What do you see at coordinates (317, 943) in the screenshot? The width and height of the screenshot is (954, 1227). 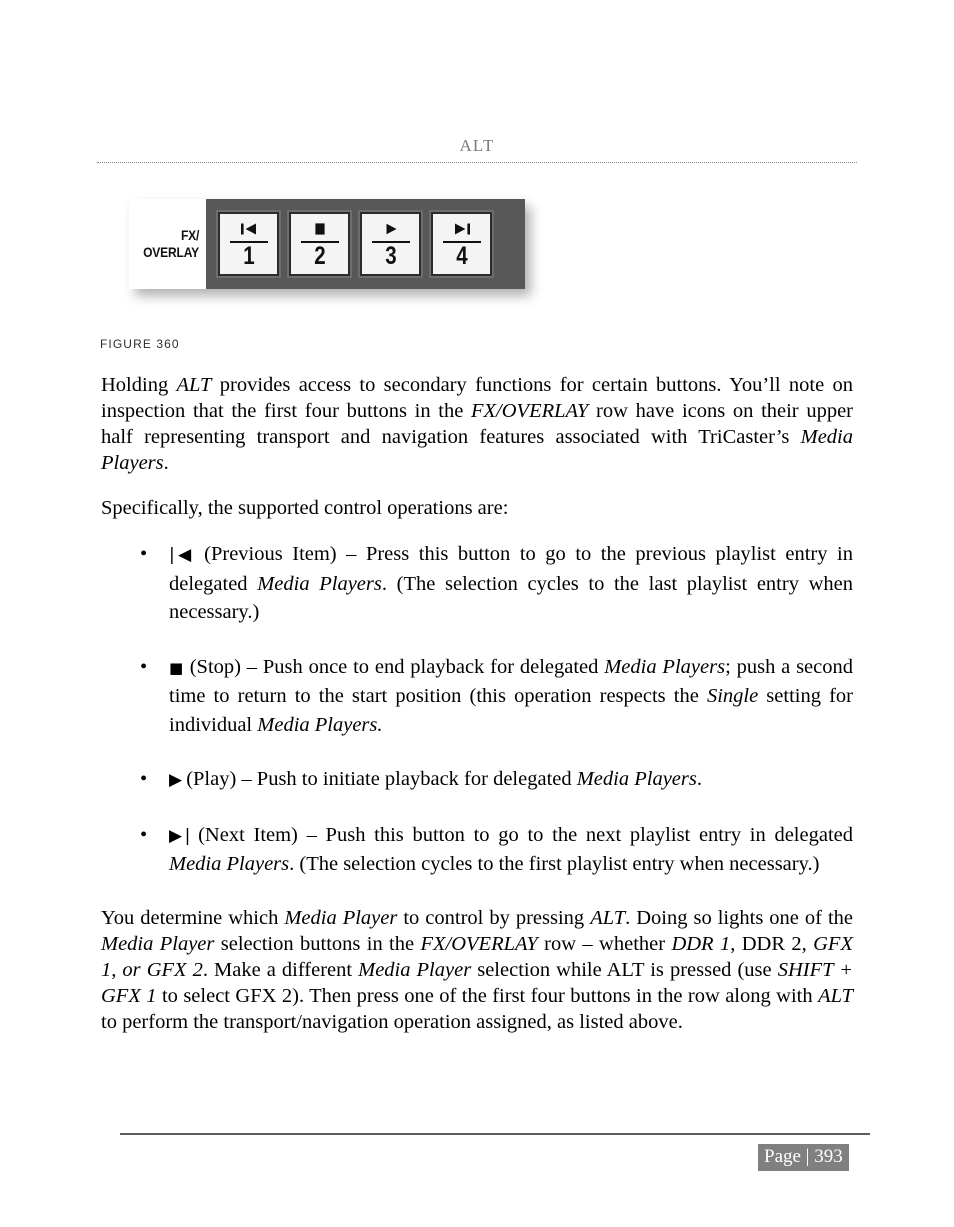 I see `text-fragment: selection buttons in the` at bounding box center [317, 943].